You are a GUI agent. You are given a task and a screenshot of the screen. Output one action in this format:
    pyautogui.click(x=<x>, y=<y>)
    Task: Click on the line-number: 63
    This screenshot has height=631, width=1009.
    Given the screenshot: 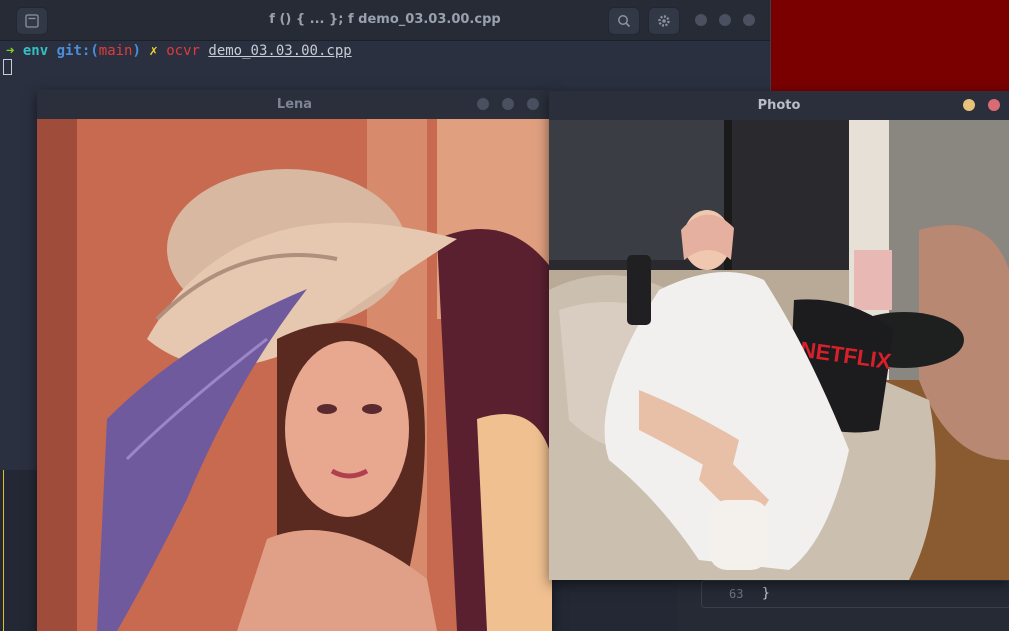 What is the action you would take?
    pyautogui.click(x=736, y=594)
    